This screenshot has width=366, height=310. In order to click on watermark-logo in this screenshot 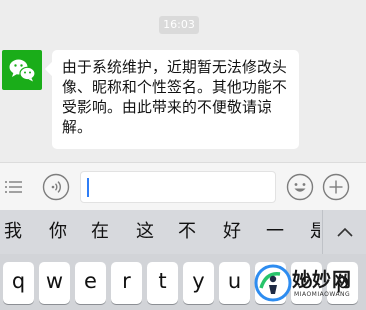, I will do `click(273, 283)`.